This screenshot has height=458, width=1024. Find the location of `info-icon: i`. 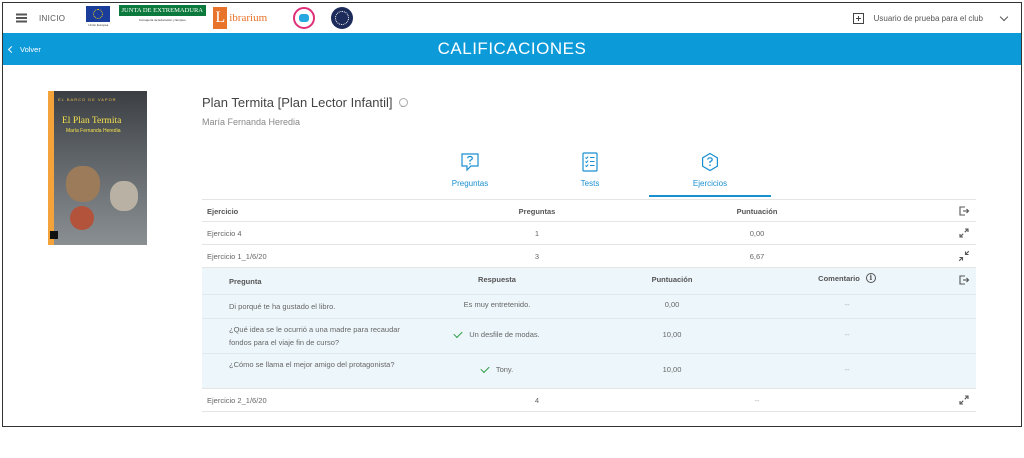

info-icon: i is located at coordinates (870, 278).